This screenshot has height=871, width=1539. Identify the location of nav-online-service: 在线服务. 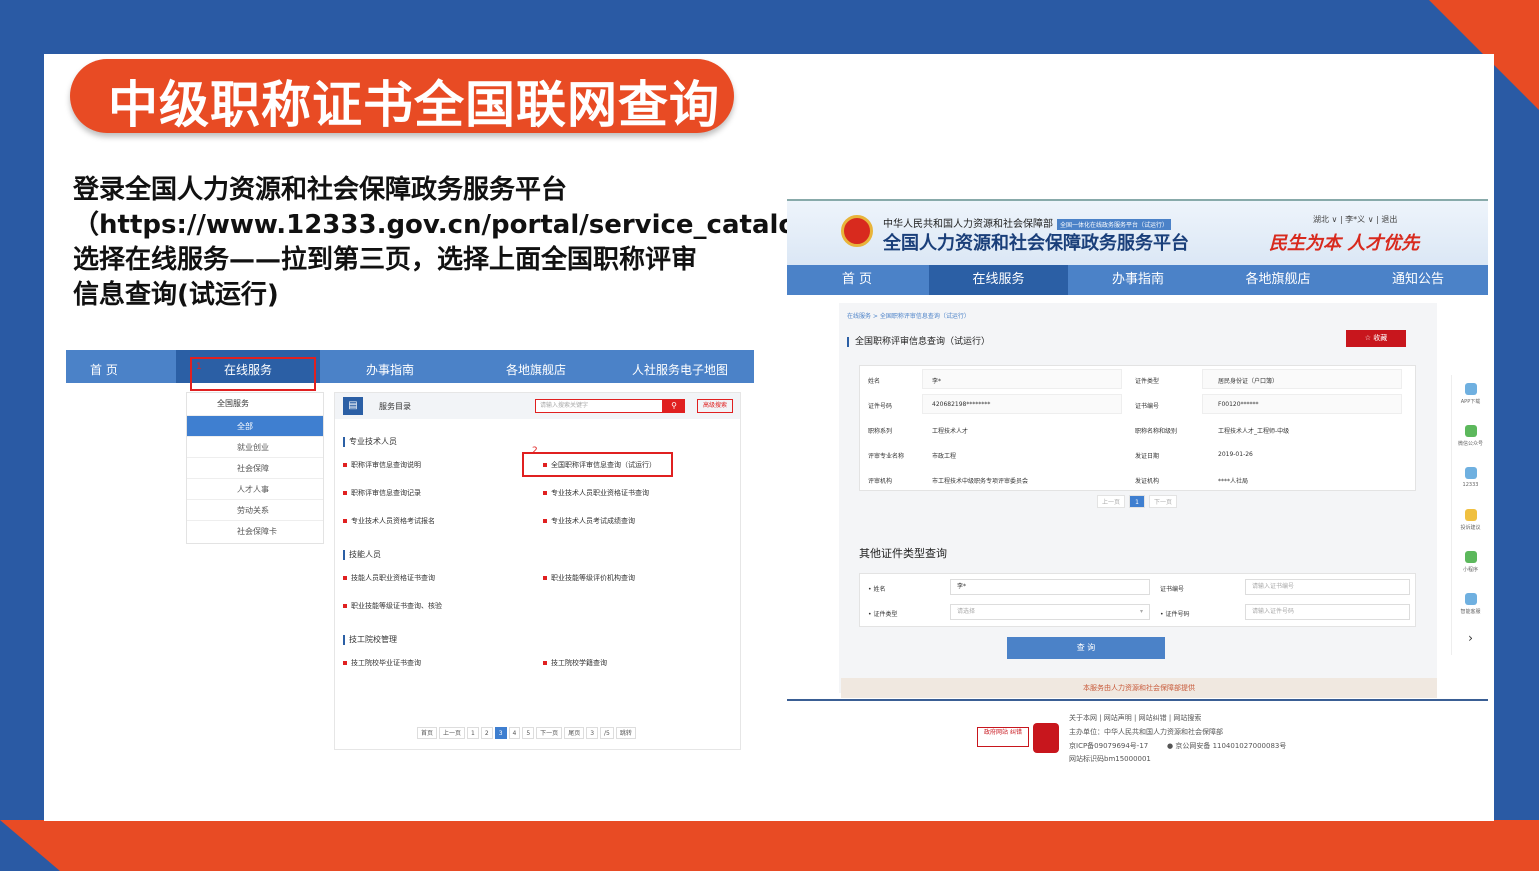
(998, 280).